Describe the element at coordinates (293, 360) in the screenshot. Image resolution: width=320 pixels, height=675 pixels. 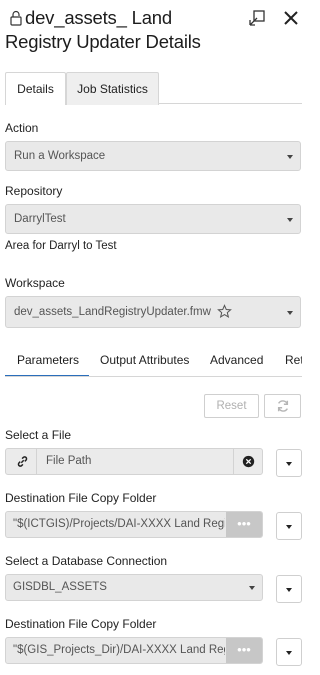
I see `tab-ret: Ret` at that location.